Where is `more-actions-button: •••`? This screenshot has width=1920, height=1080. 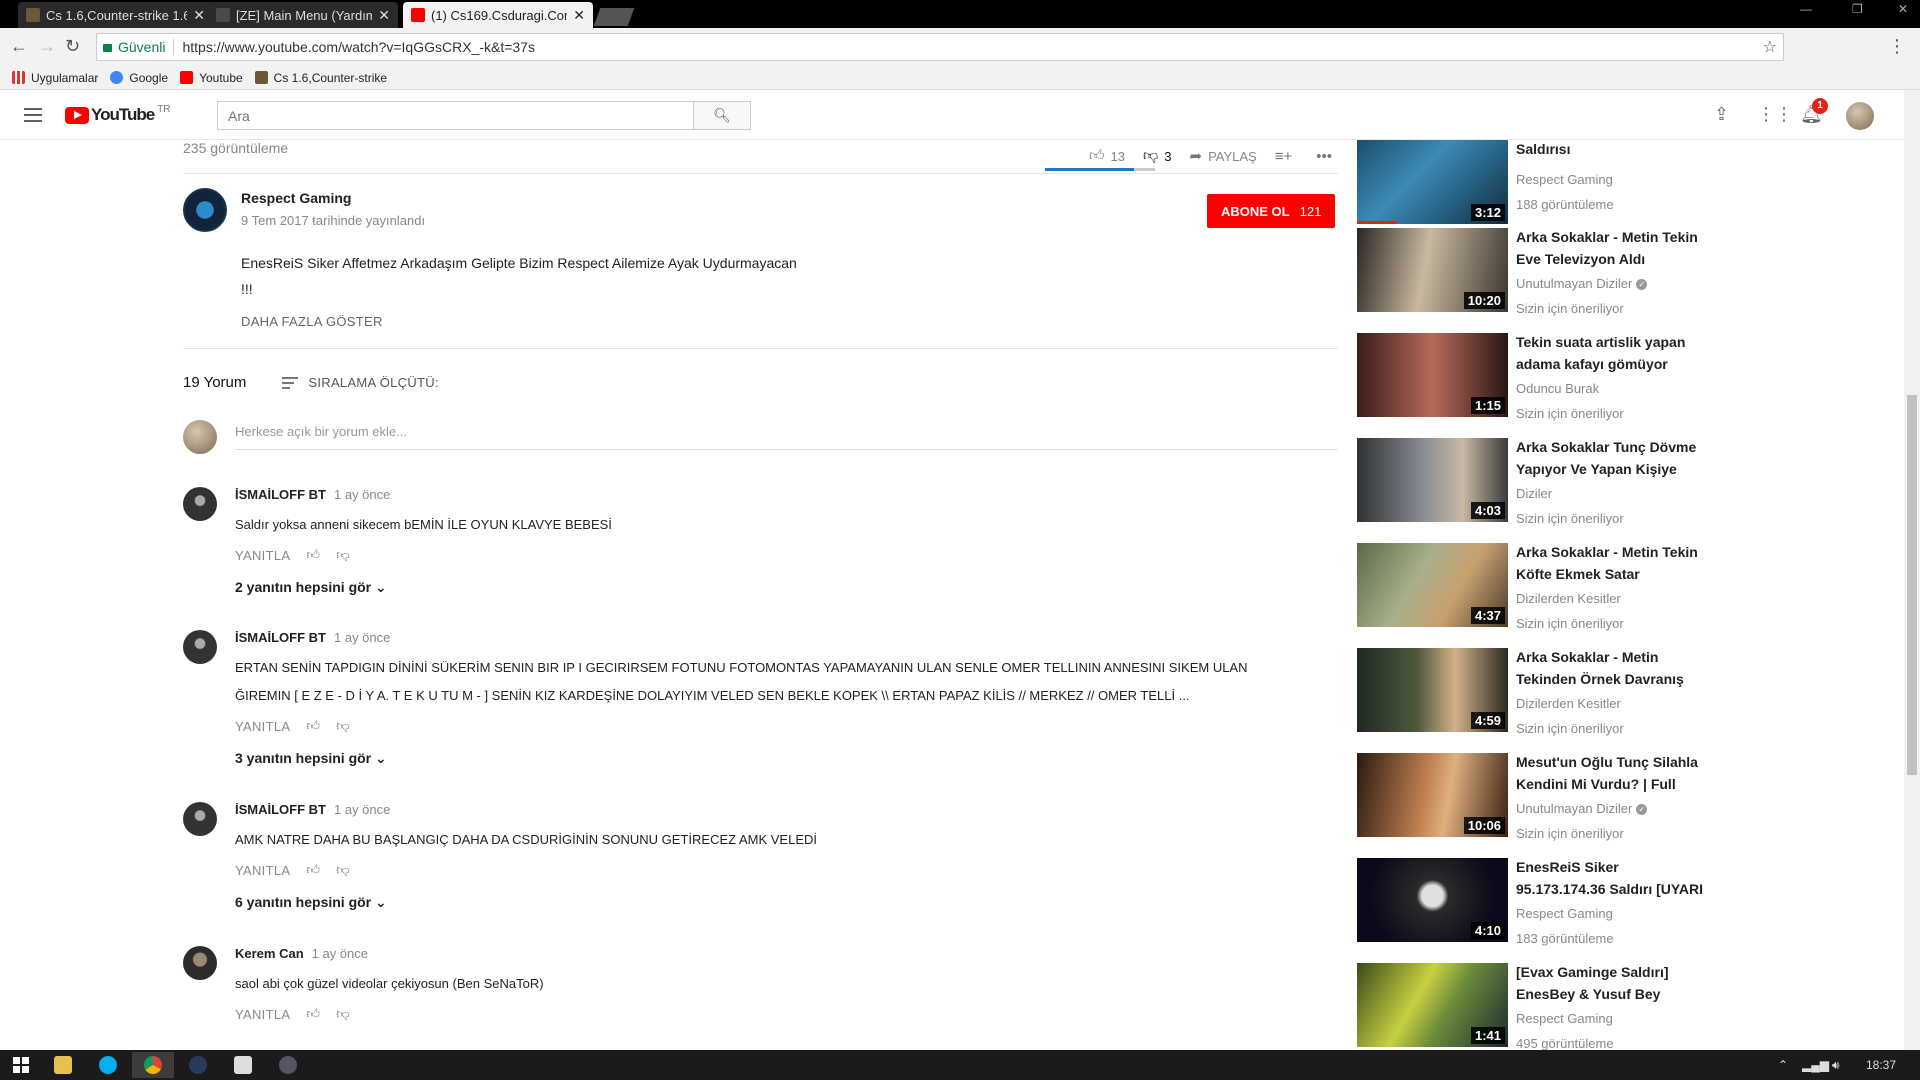
more-actions-button: ••• is located at coordinates (1327, 156).